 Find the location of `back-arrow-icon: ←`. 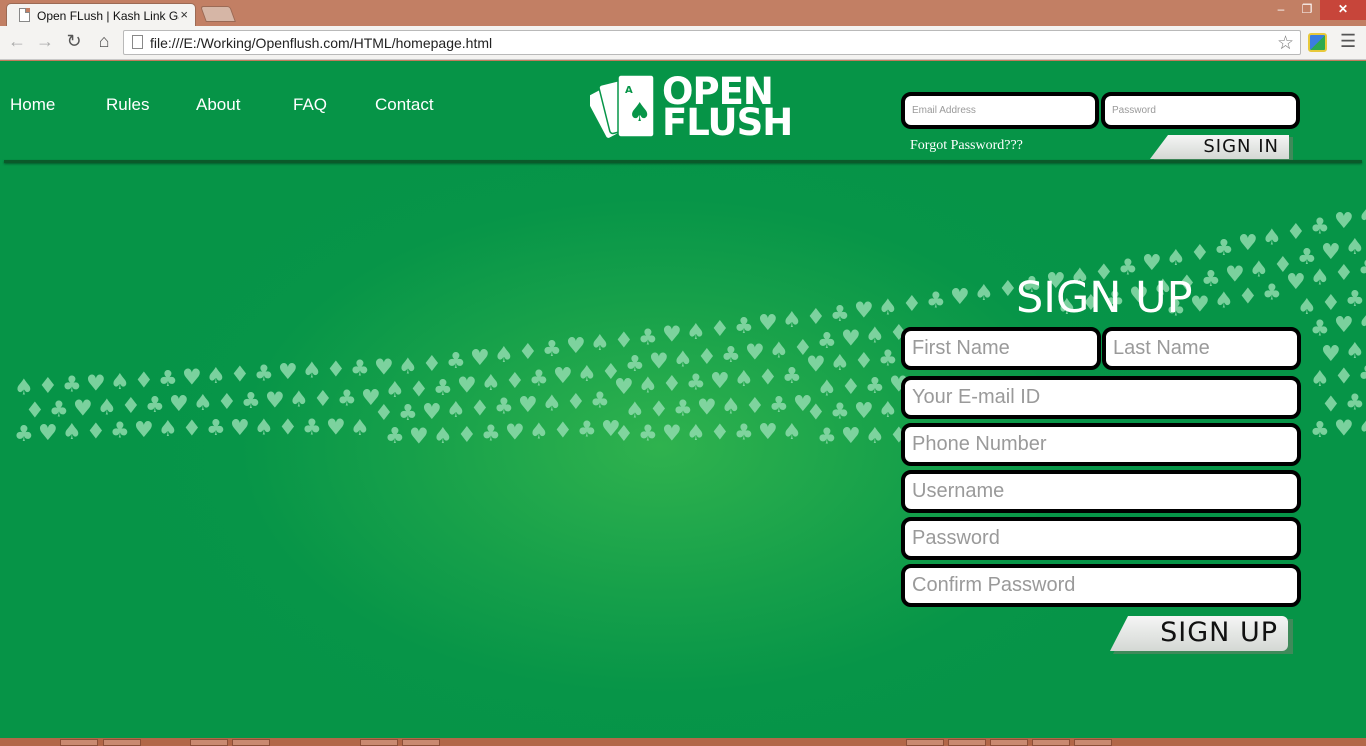

back-arrow-icon: ← is located at coordinates (17, 41).